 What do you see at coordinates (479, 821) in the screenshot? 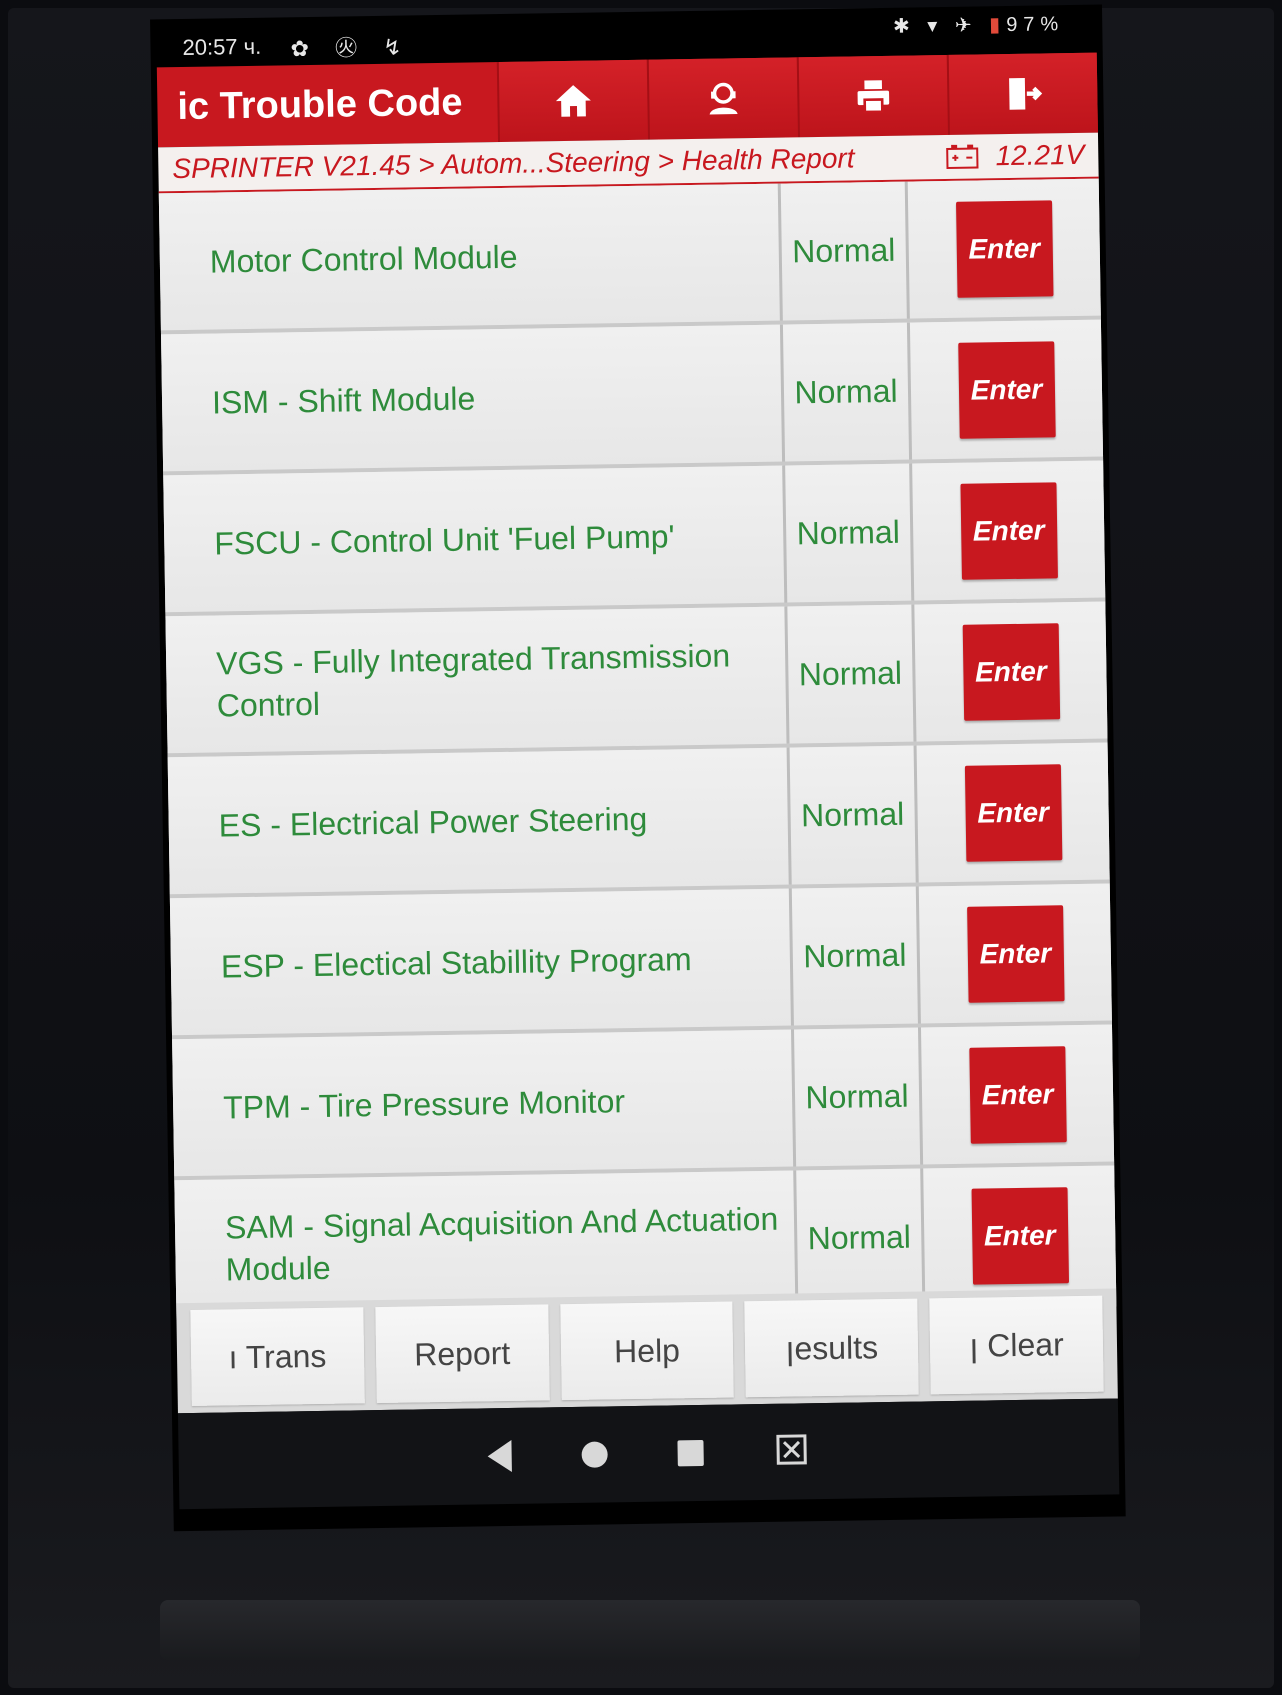
I see `module-name: ES - Electrical Power Steering` at bounding box center [479, 821].